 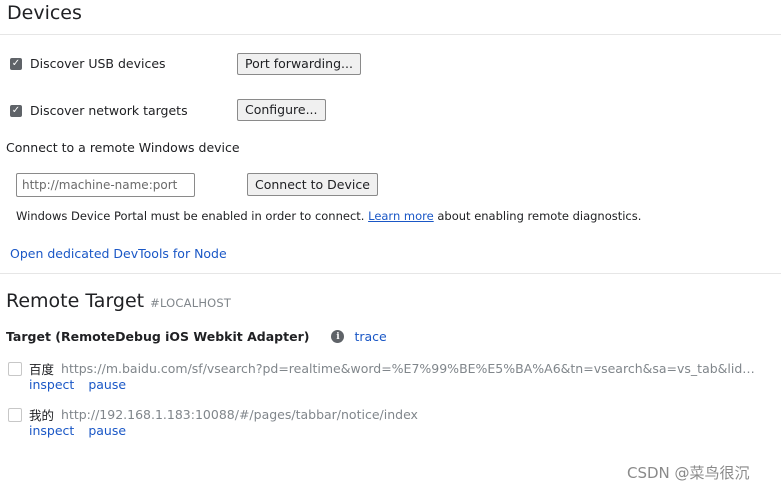 What do you see at coordinates (191, 303) in the screenshot?
I see `remote-target-host: #LOCALHOST` at bounding box center [191, 303].